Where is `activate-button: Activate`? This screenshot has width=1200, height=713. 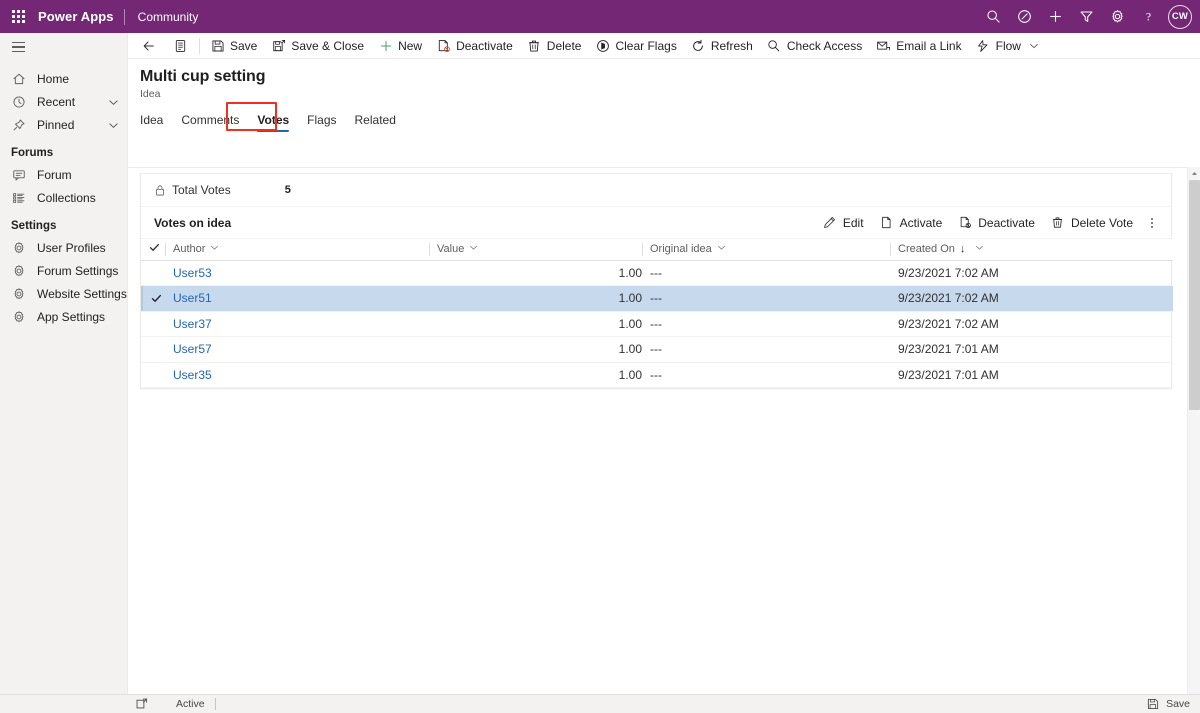
activate-button: Activate is located at coordinates (911, 223).